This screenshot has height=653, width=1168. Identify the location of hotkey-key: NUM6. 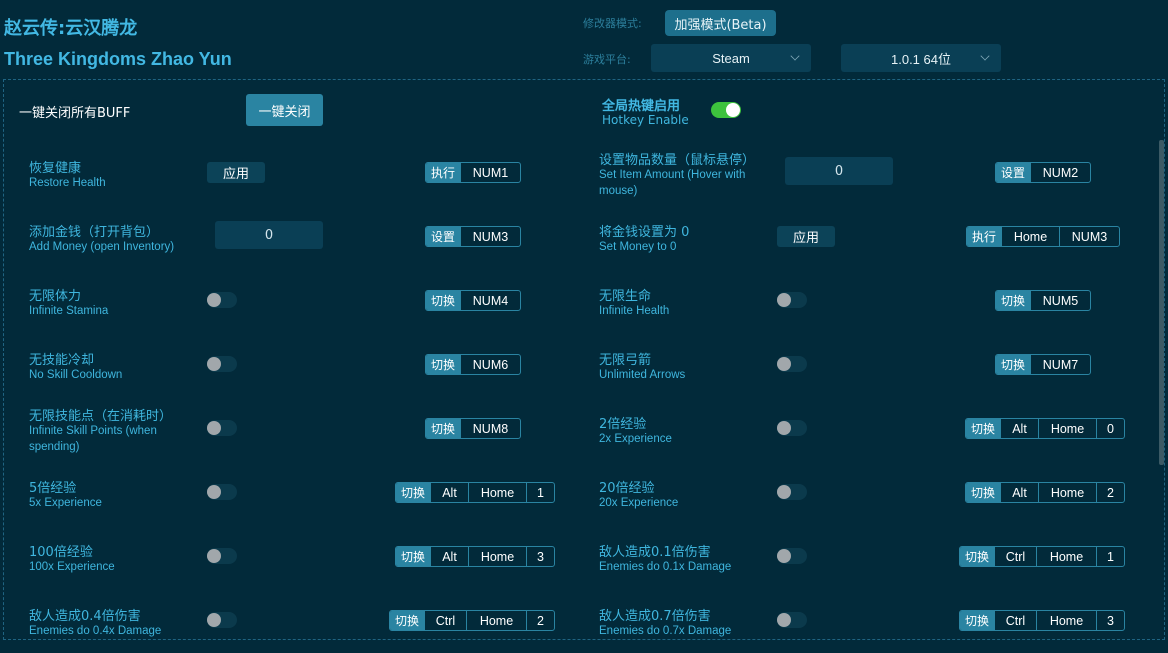
(490, 364).